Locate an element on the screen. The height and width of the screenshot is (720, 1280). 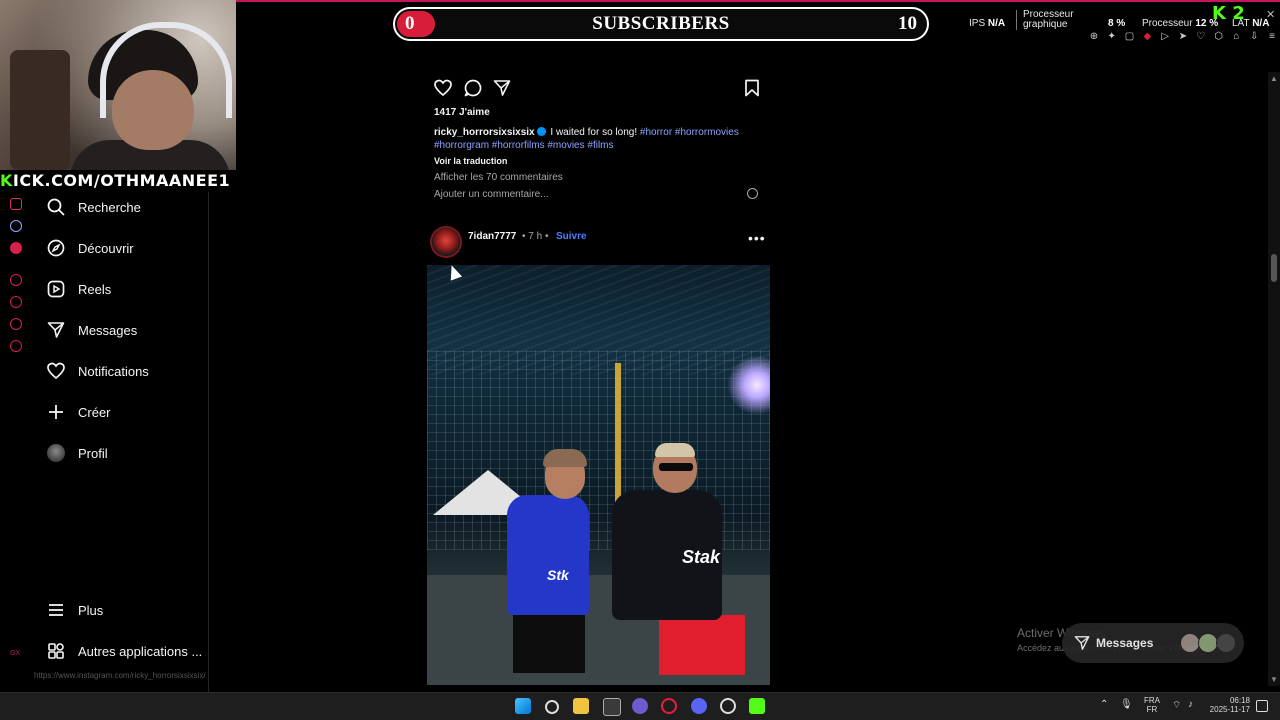
nav-divider is located at coordinates (208, 442).